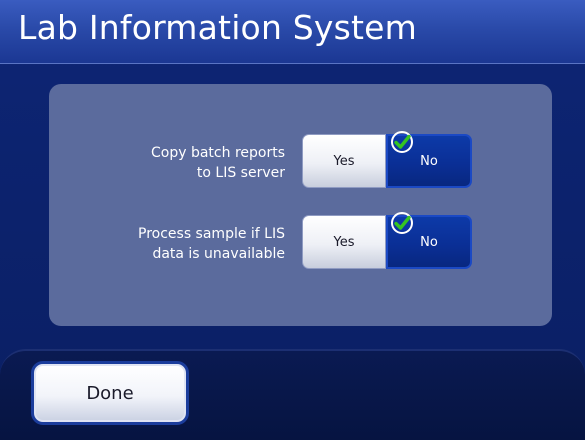 Image resolution: width=585 pixels, height=440 pixels. Describe the element at coordinates (300, 160) in the screenshot. I see `setting-row-copy-batch-reports: Copy batch reports to LIS server Yes No` at that location.